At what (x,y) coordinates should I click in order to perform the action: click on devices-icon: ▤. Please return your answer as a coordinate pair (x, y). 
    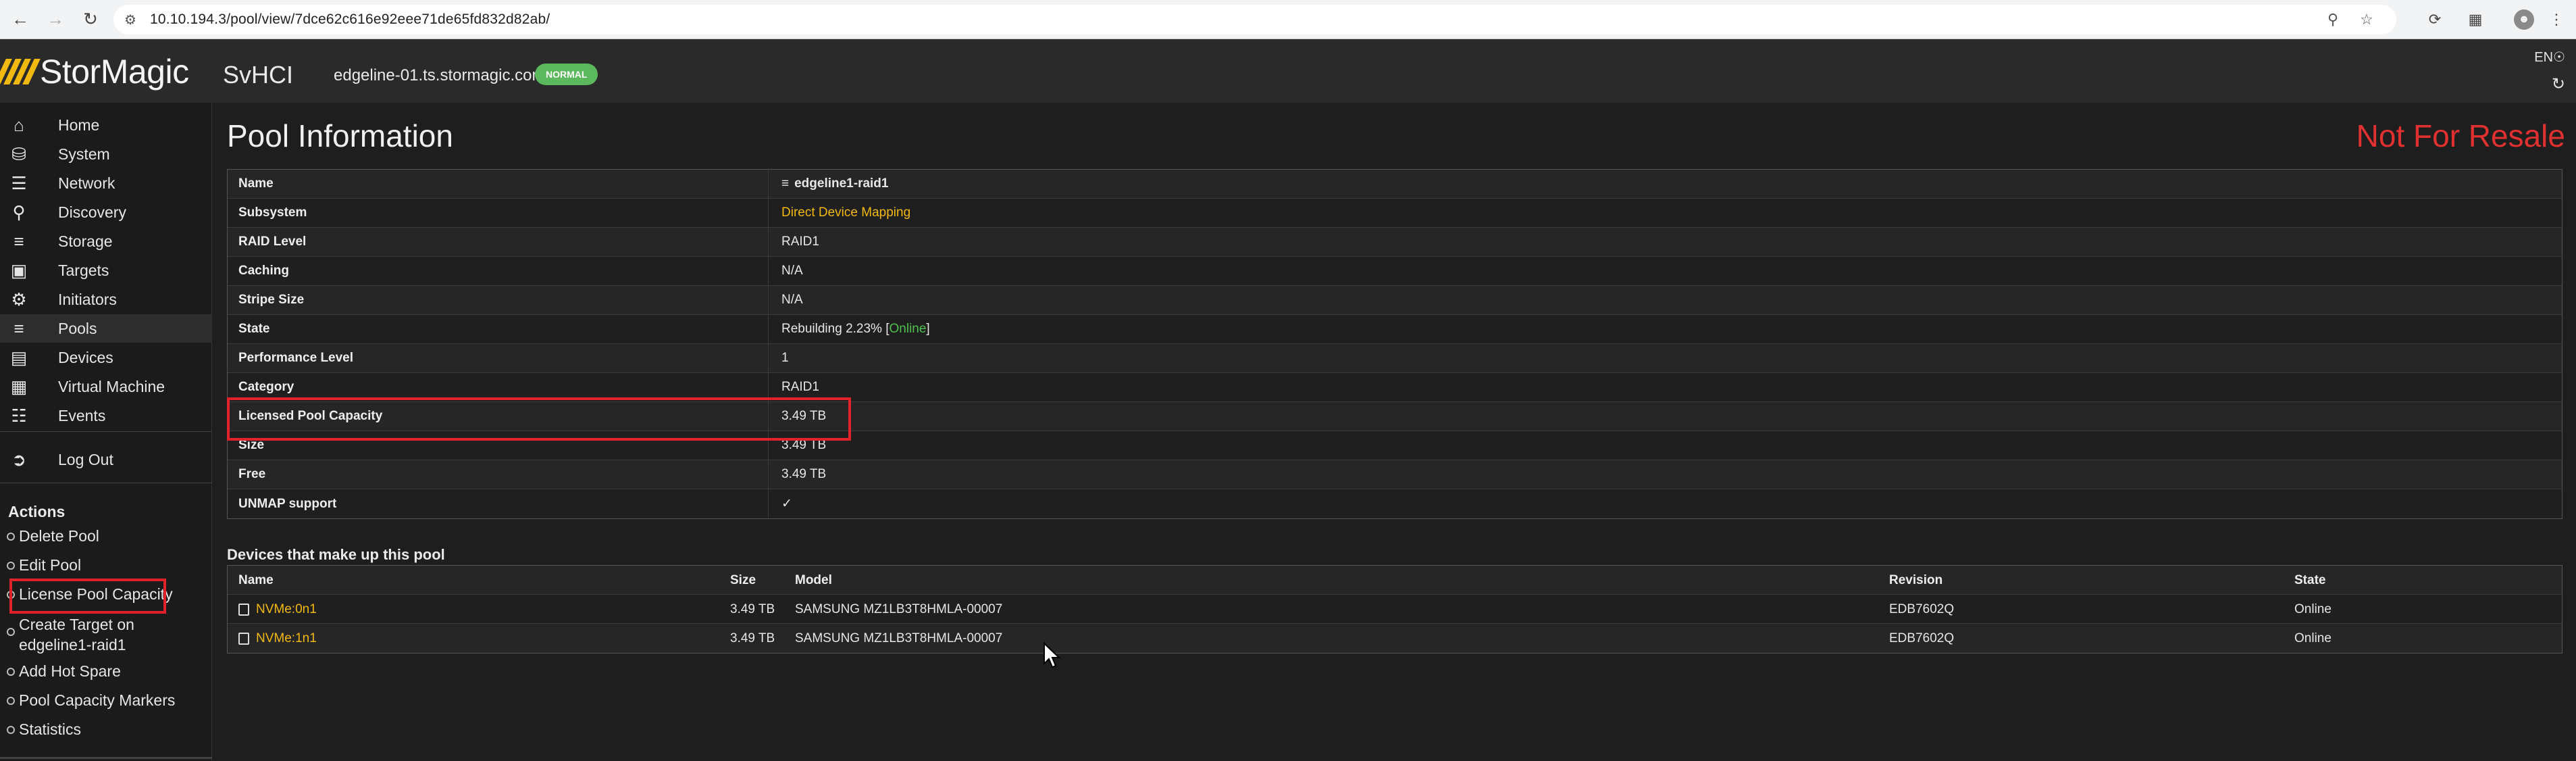
    Looking at the image, I should click on (19, 357).